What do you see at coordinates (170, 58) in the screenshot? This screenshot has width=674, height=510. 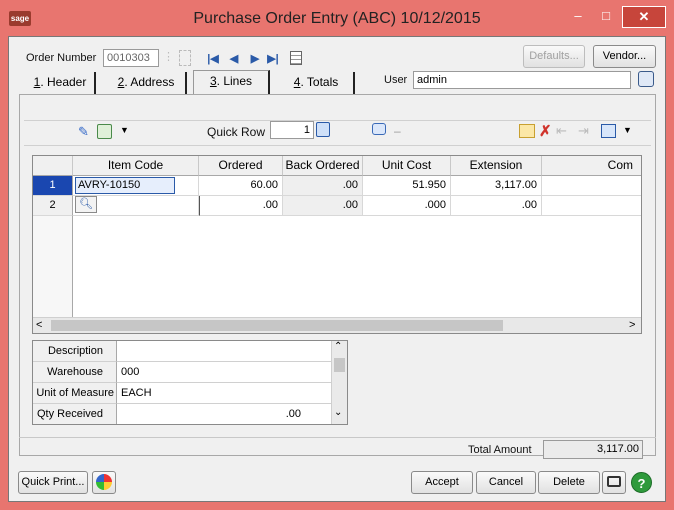 I see `lookup-icon: ⋮` at bounding box center [170, 58].